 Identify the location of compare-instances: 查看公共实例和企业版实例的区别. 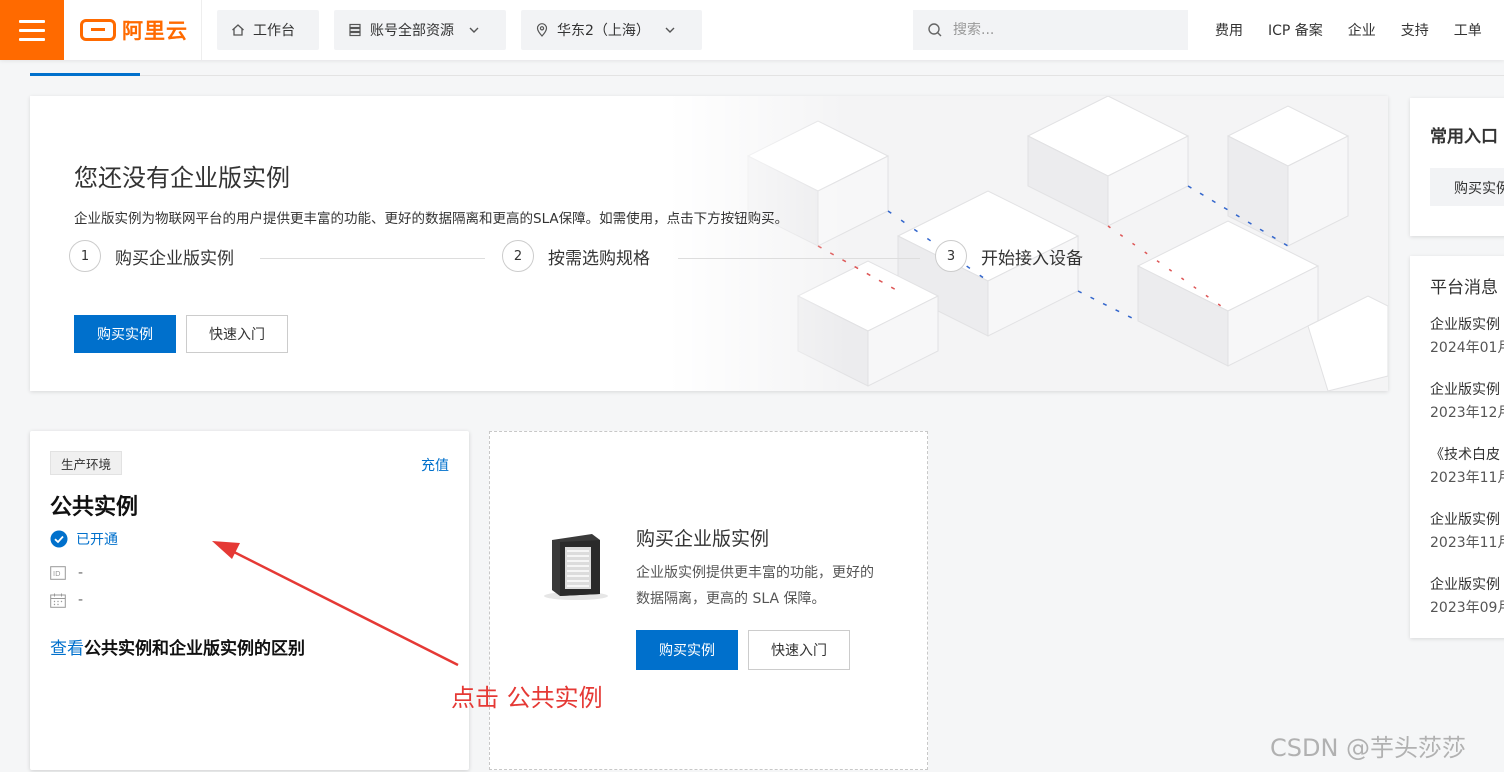
(177, 646).